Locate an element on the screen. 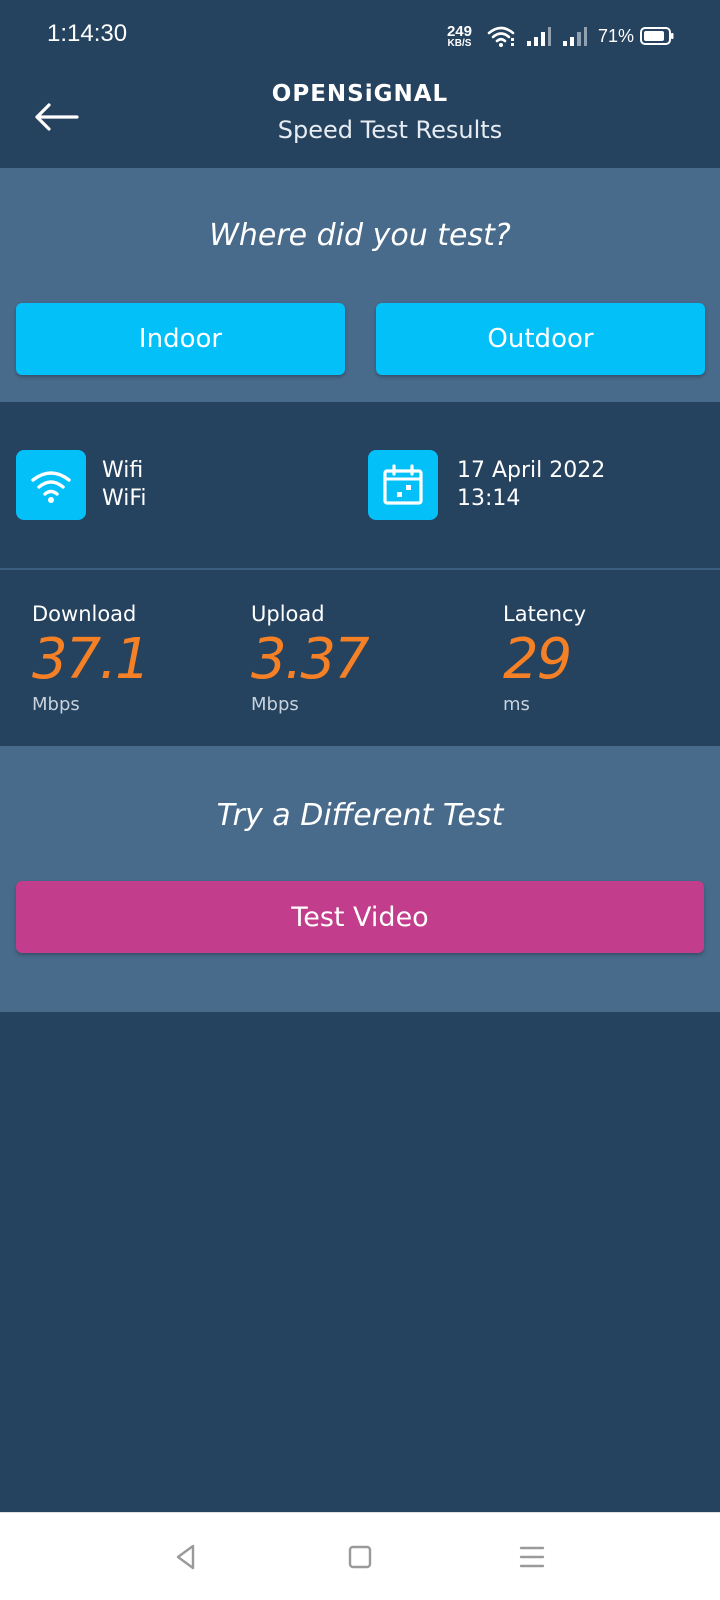  latency-value: 29 is located at coordinates (537, 659).